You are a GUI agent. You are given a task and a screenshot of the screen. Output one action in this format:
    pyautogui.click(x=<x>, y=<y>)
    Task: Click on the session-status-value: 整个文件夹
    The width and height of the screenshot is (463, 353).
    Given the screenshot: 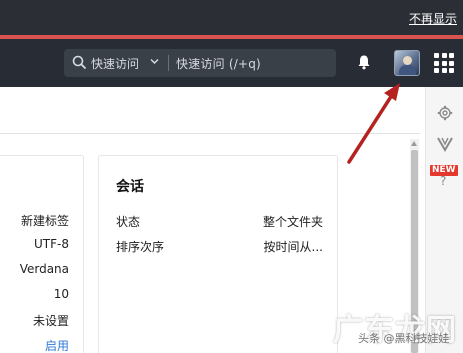 What is the action you would take?
    pyautogui.click(x=292, y=222)
    